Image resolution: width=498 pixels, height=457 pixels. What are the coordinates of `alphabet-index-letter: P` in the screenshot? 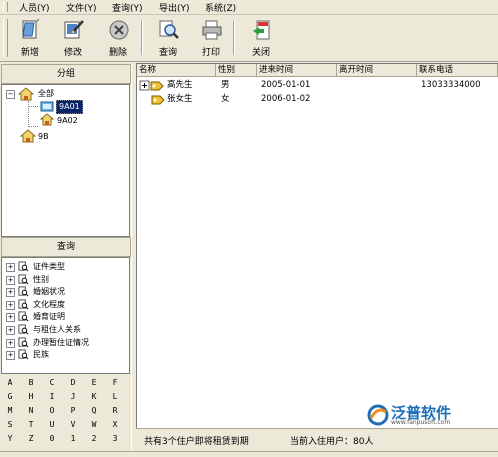 It's located at (73, 410).